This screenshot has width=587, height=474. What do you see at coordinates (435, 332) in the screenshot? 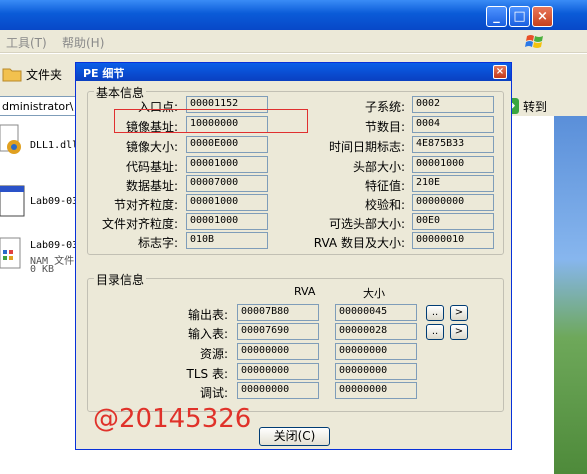
I see `import-details-button: ..` at bounding box center [435, 332].